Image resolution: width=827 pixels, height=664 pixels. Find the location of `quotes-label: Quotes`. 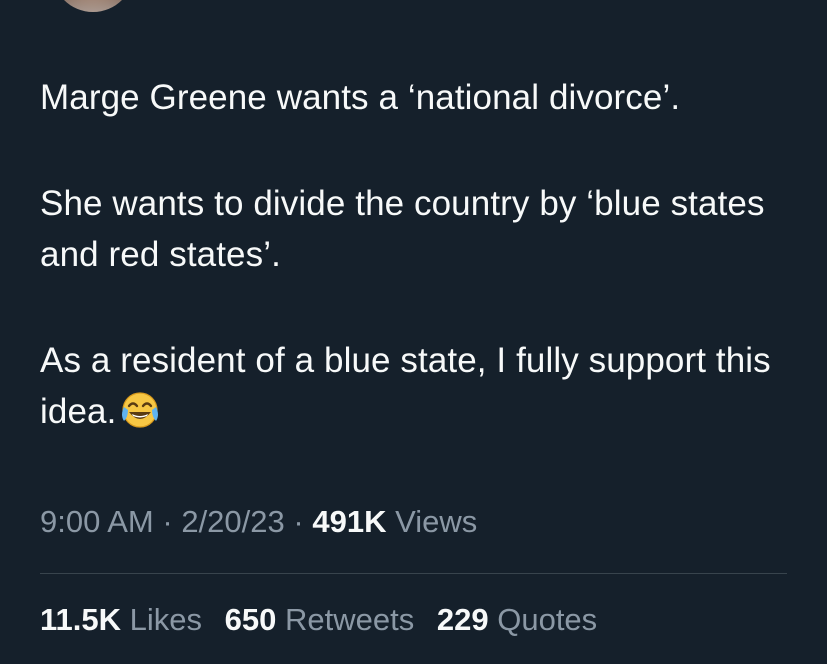

quotes-label: Quotes is located at coordinates (547, 619).